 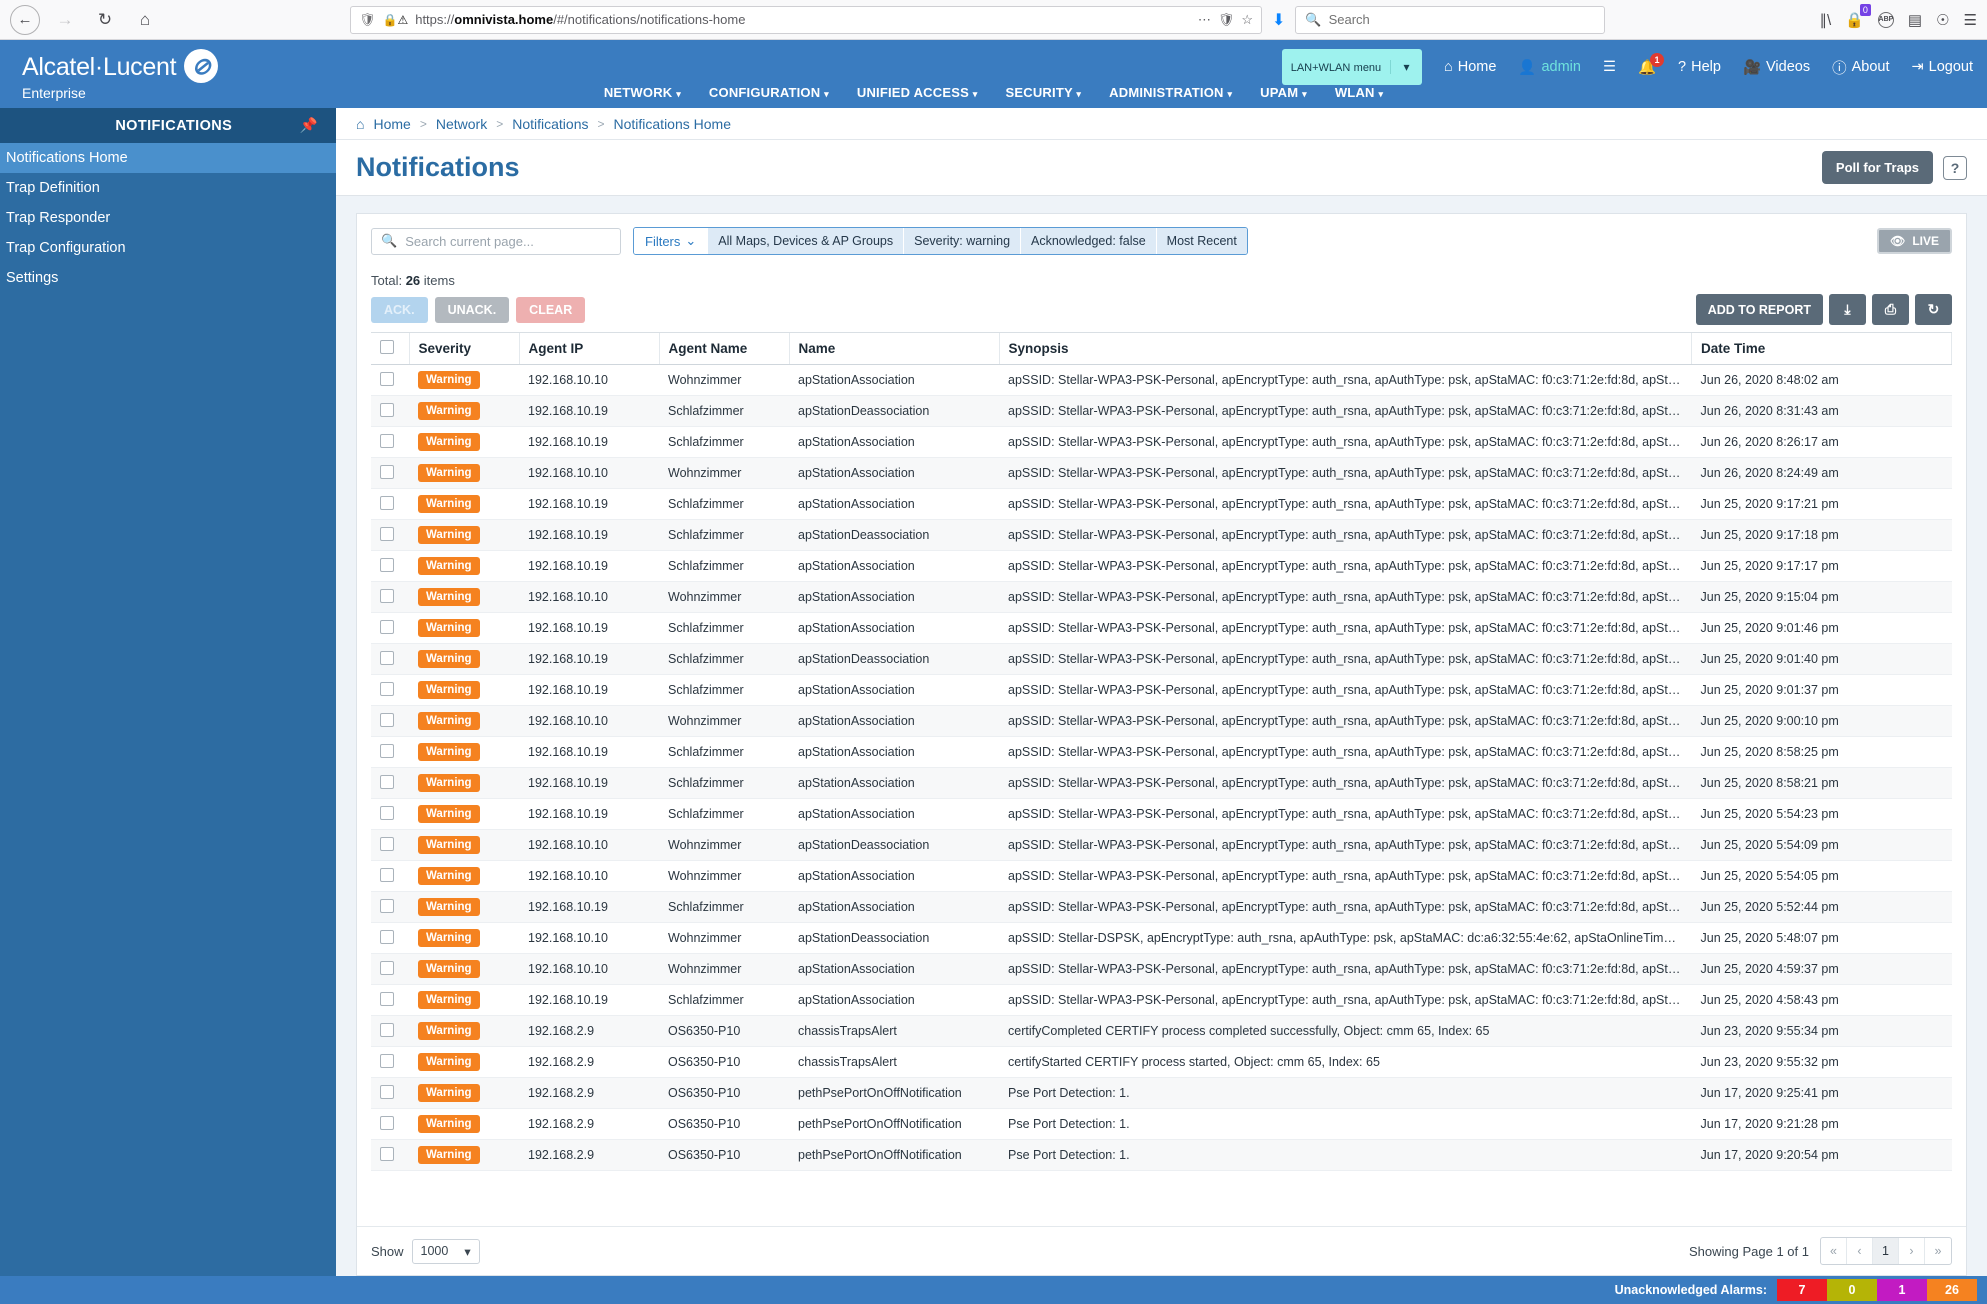 I want to click on ack-button: ACK., so click(x=399, y=309).